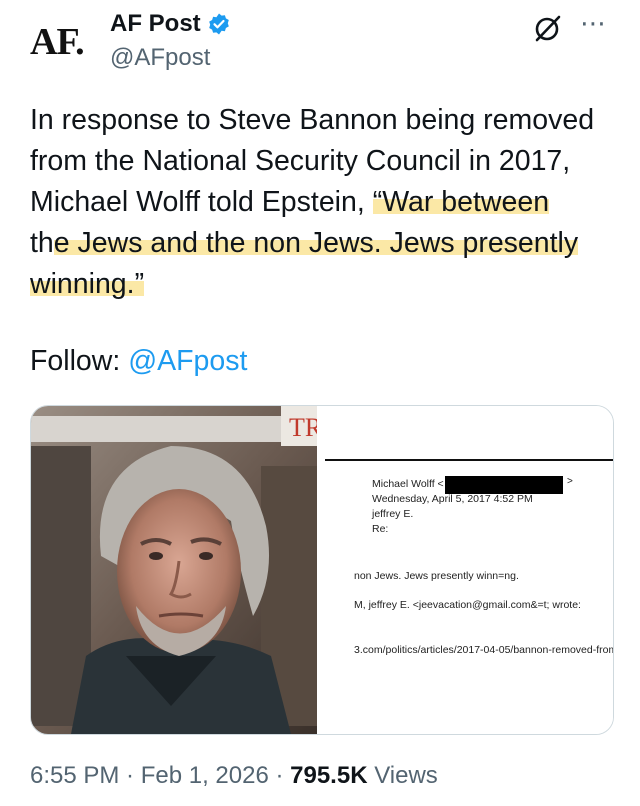  I want to click on grok-icon, so click(548, 28).